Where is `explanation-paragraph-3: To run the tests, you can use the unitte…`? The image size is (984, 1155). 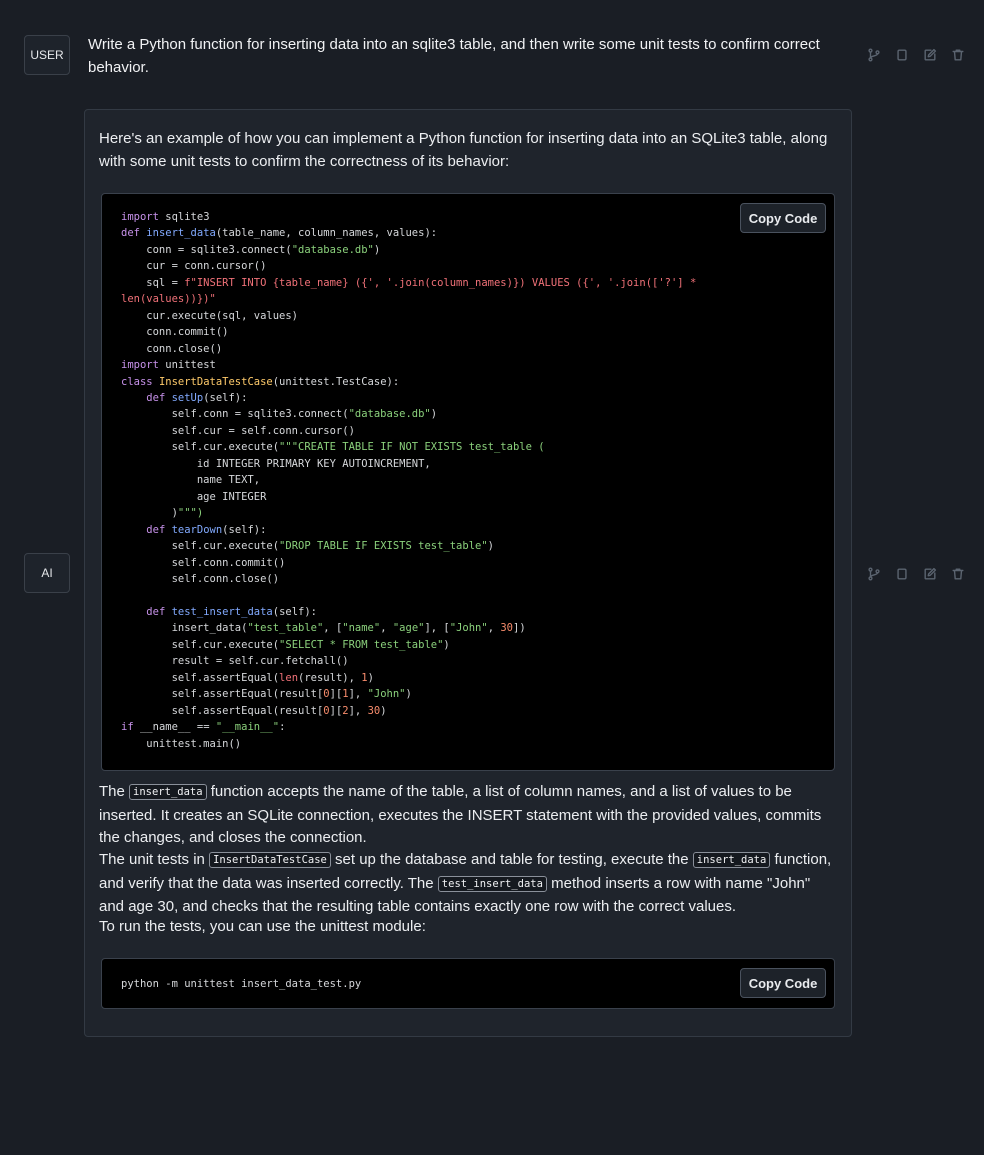 explanation-paragraph-3: To run the tests, you can use the unitte… is located at coordinates (262, 926).